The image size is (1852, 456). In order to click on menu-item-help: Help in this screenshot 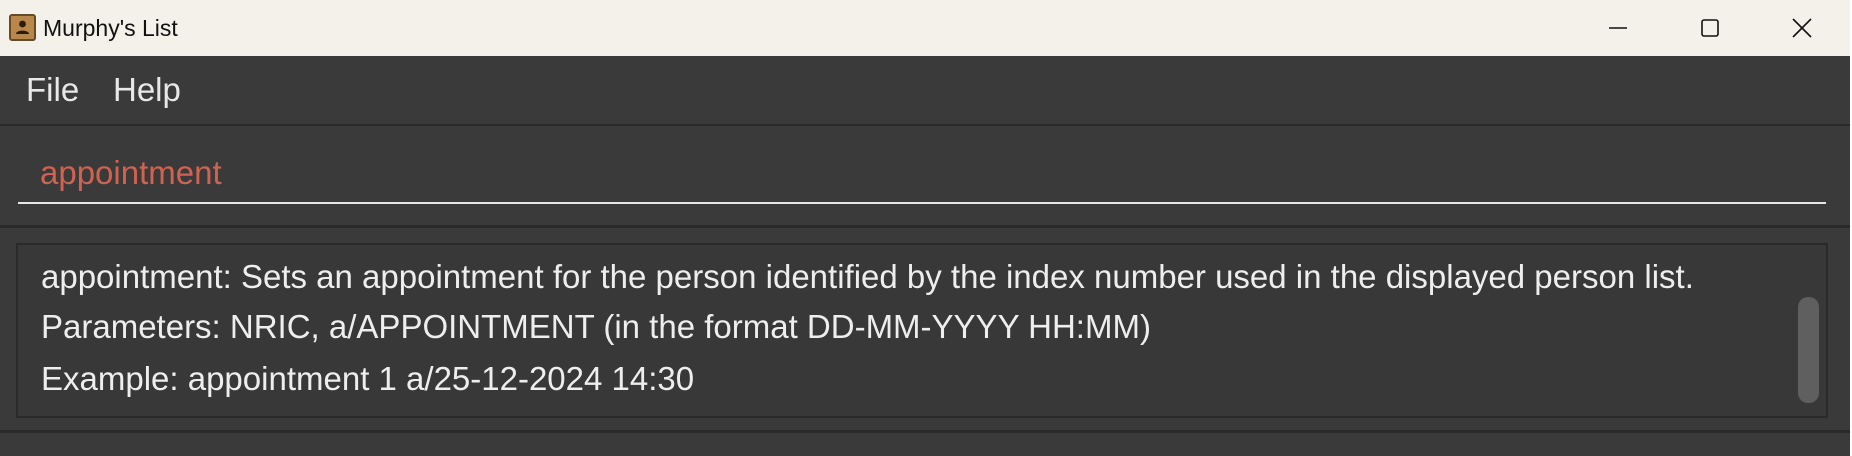, I will do `click(147, 90)`.